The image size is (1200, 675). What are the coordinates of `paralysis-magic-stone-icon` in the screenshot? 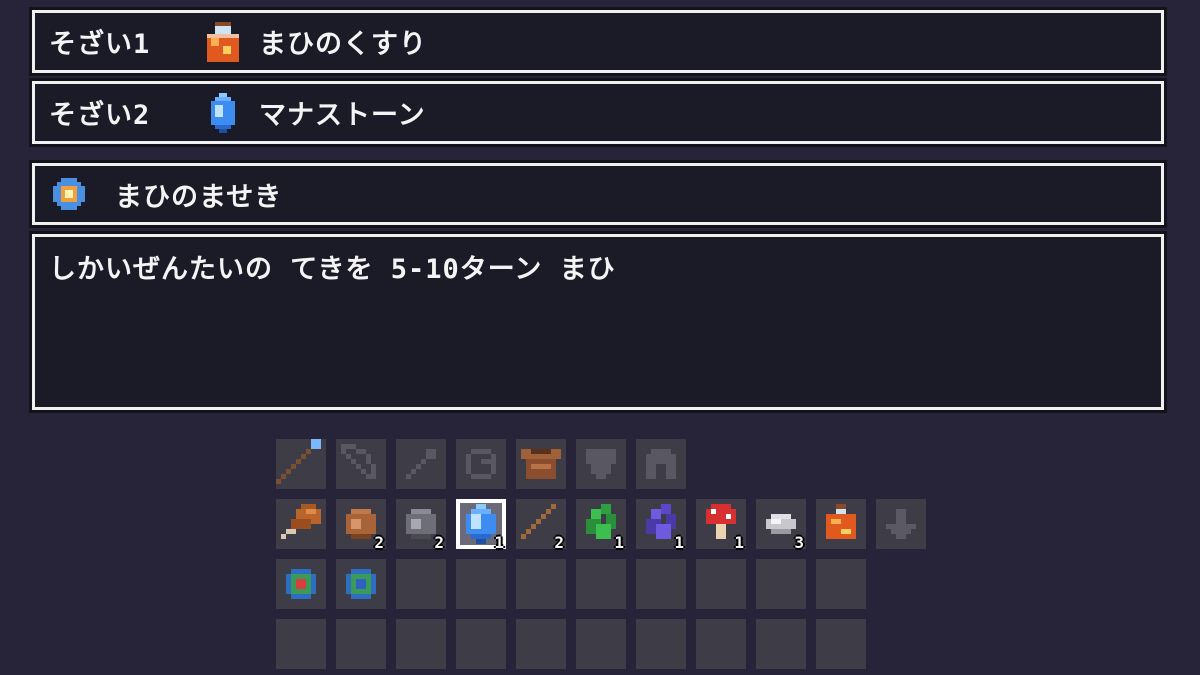 It's located at (69, 194).